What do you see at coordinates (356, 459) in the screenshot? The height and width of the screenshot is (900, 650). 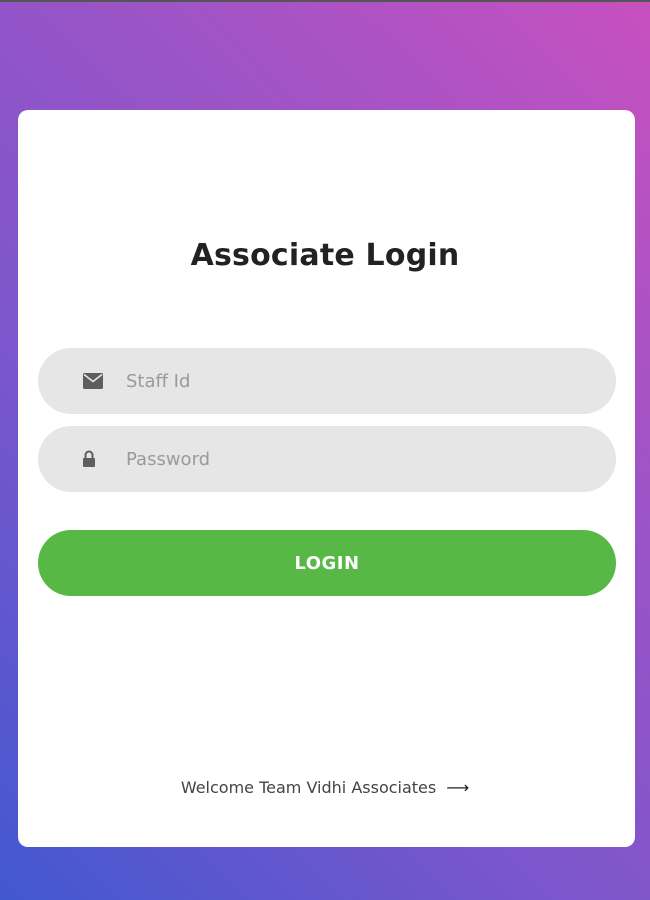 I see `password-input` at bounding box center [356, 459].